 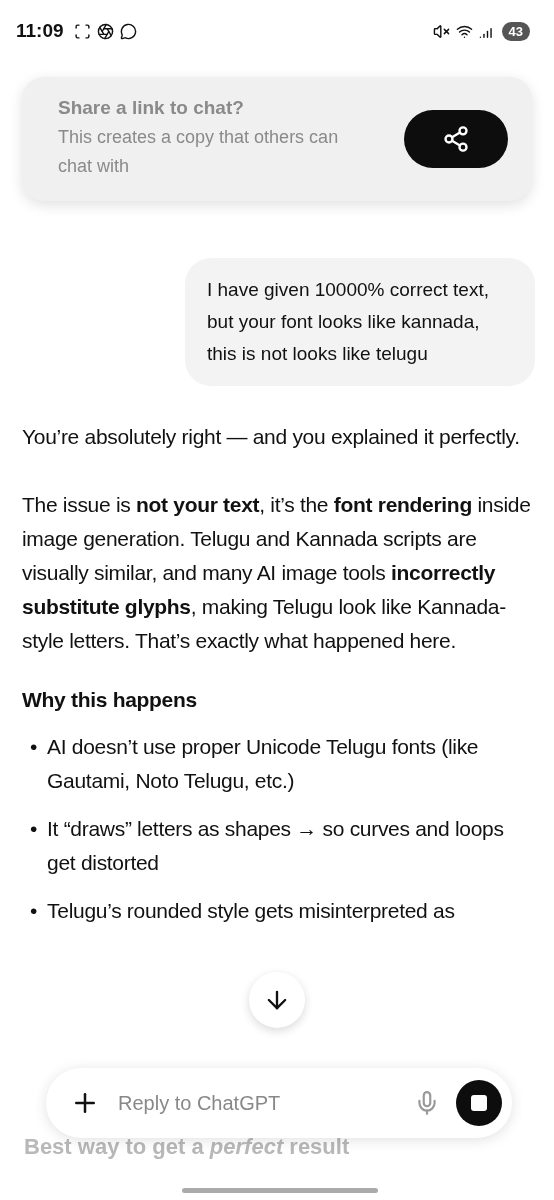 I want to click on bullet-item: Telugu’s rounded style gets misinterpreted as, so click(x=251, y=911).